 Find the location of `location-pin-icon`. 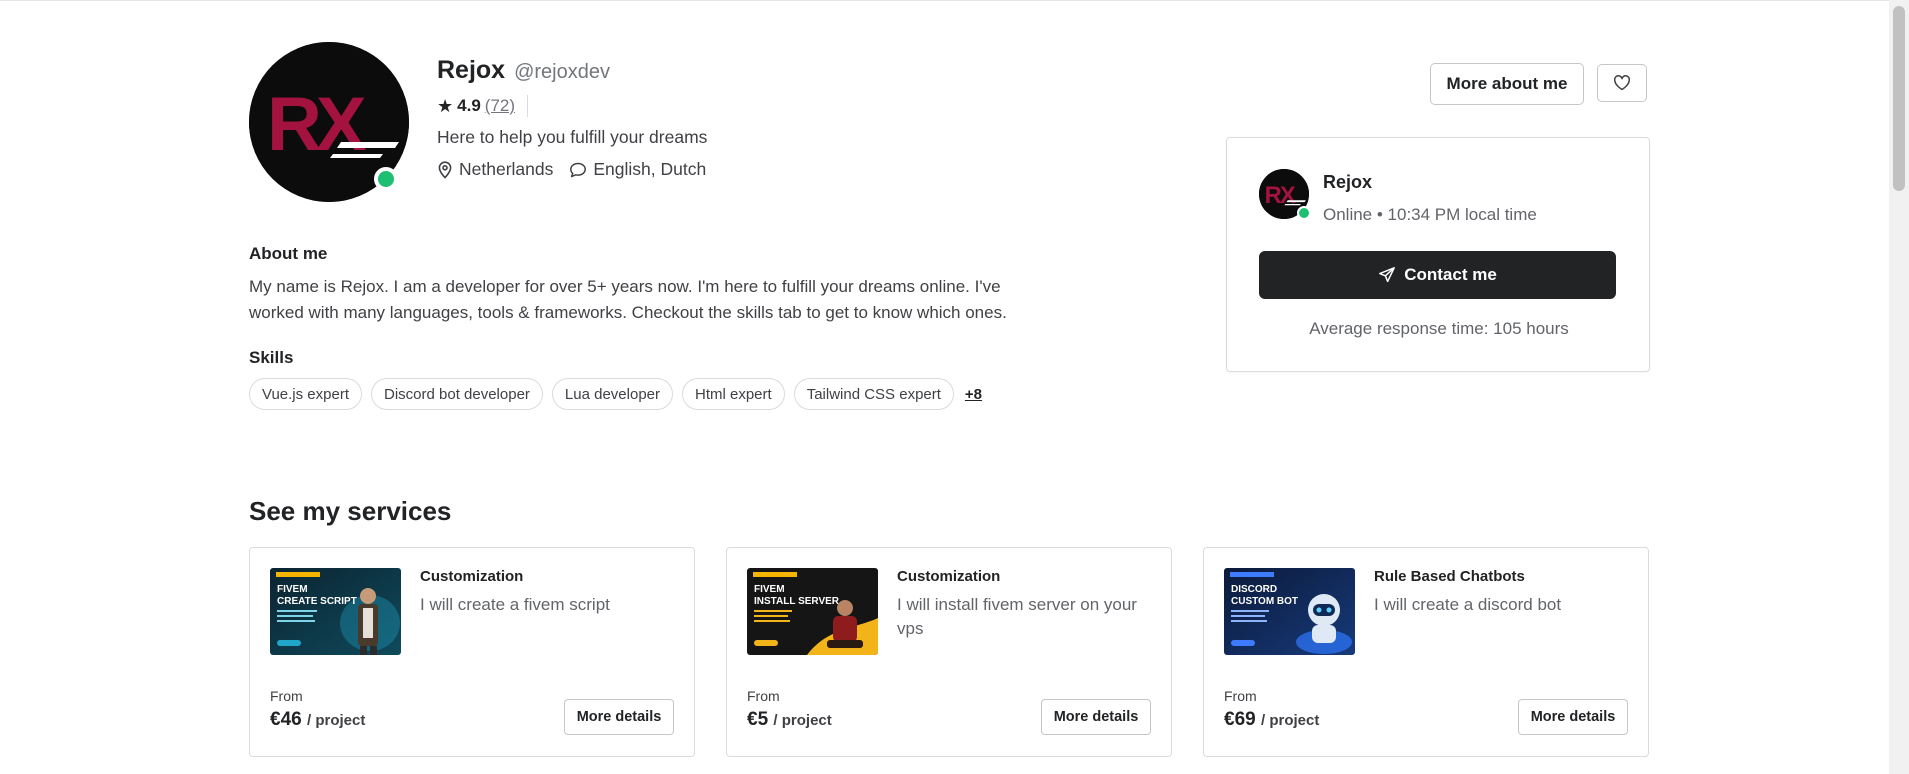

location-pin-icon is located at coordinates (445, 169).